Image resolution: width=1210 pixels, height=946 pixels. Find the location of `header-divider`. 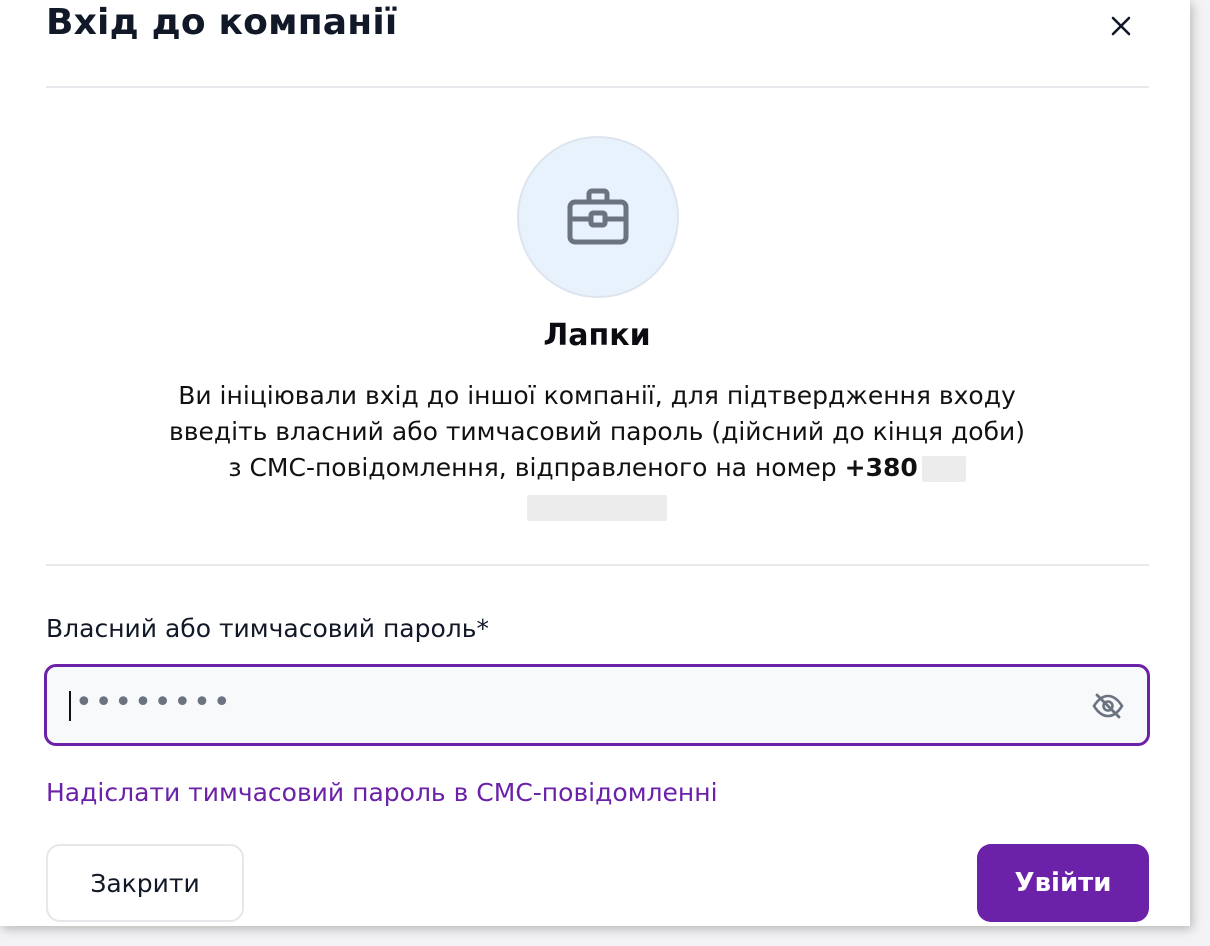

header-divider is located at coordinates (597, 87).